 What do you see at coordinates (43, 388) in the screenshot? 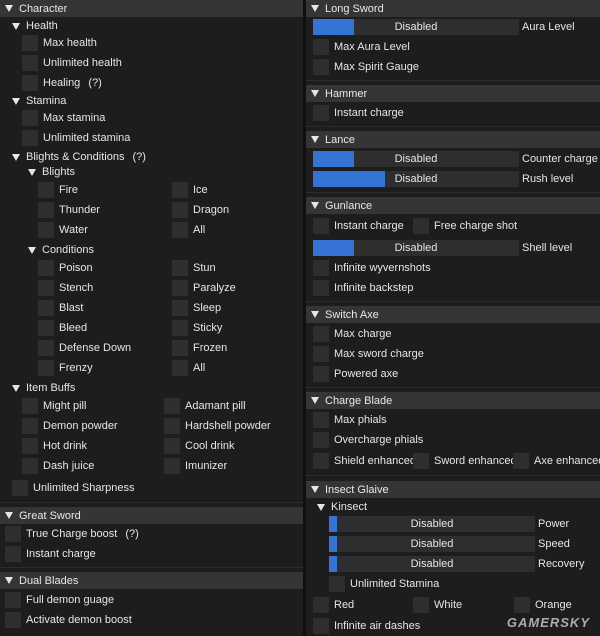
I see `tree-item-buffs: Item Buffs` at bounding box center [43, 388].